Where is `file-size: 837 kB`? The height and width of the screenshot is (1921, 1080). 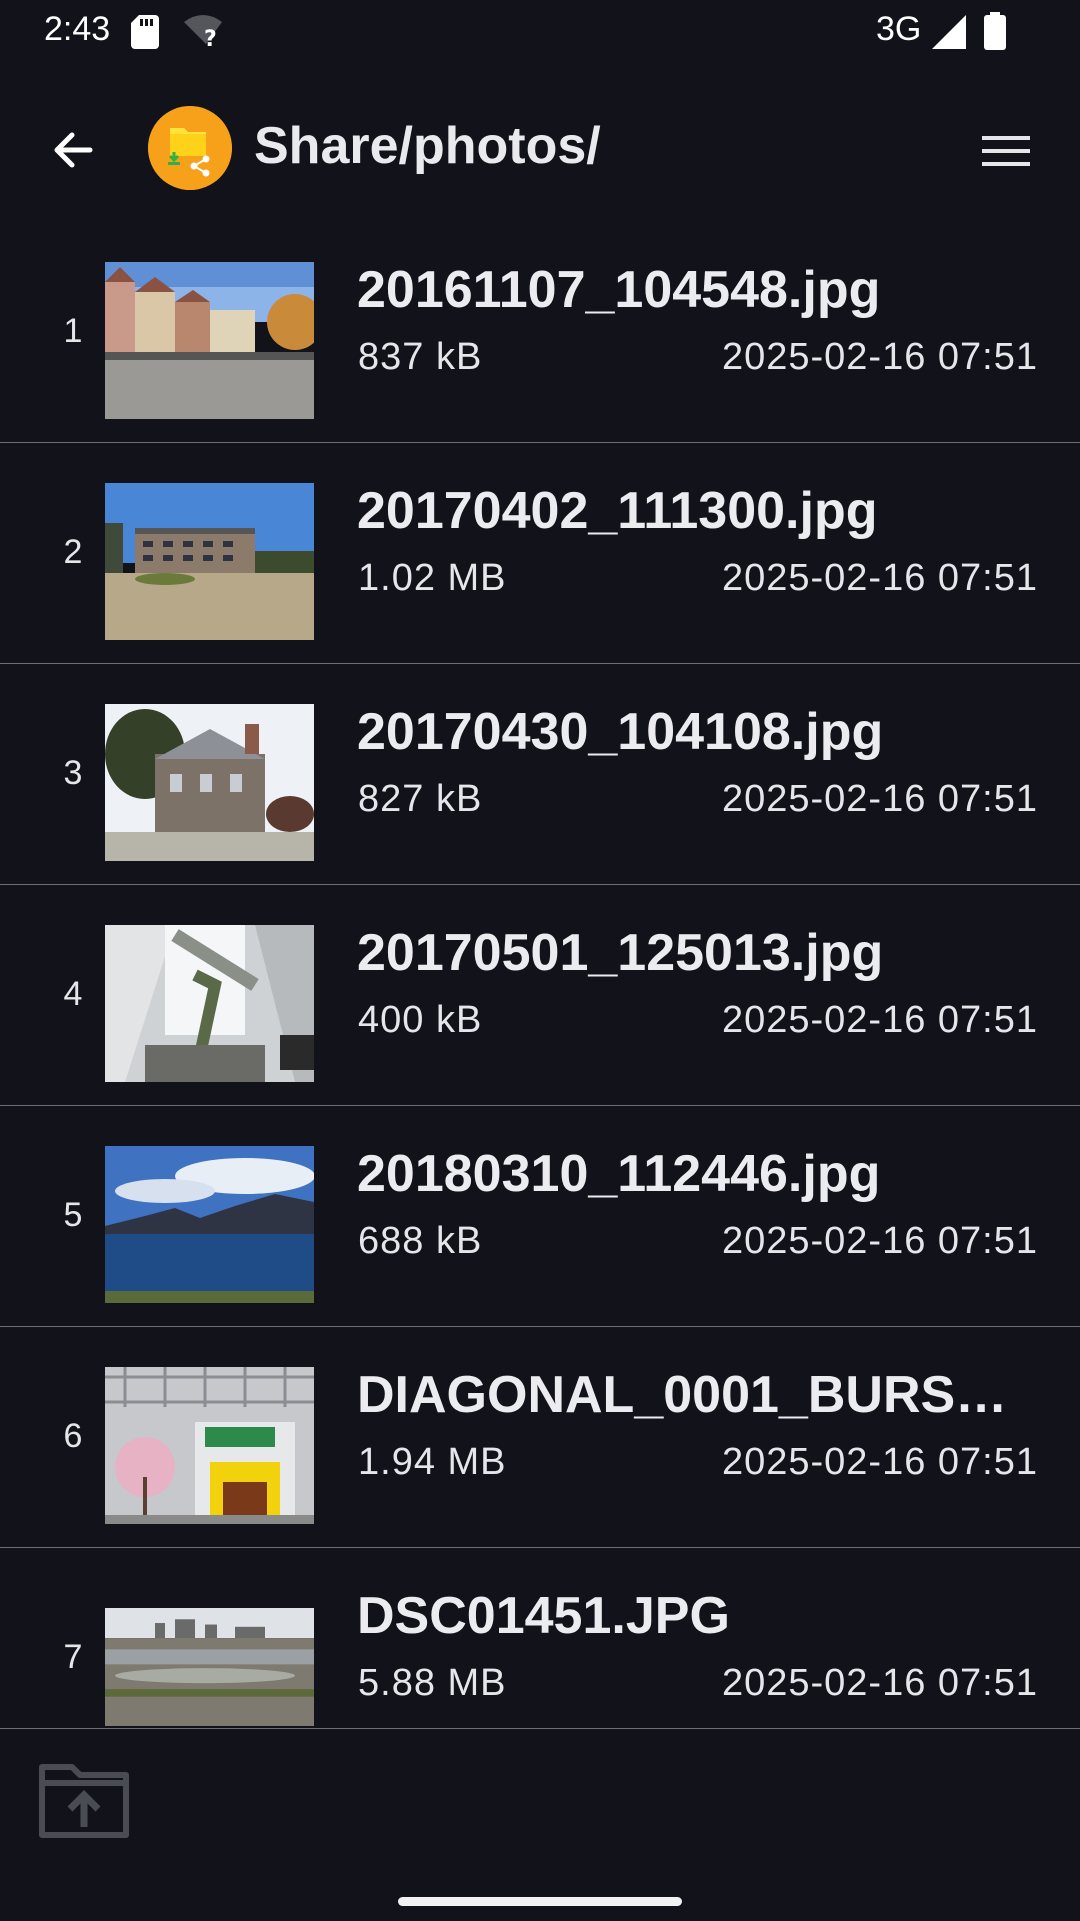
file-size: 837 kB is located at coordinates (420, 357).